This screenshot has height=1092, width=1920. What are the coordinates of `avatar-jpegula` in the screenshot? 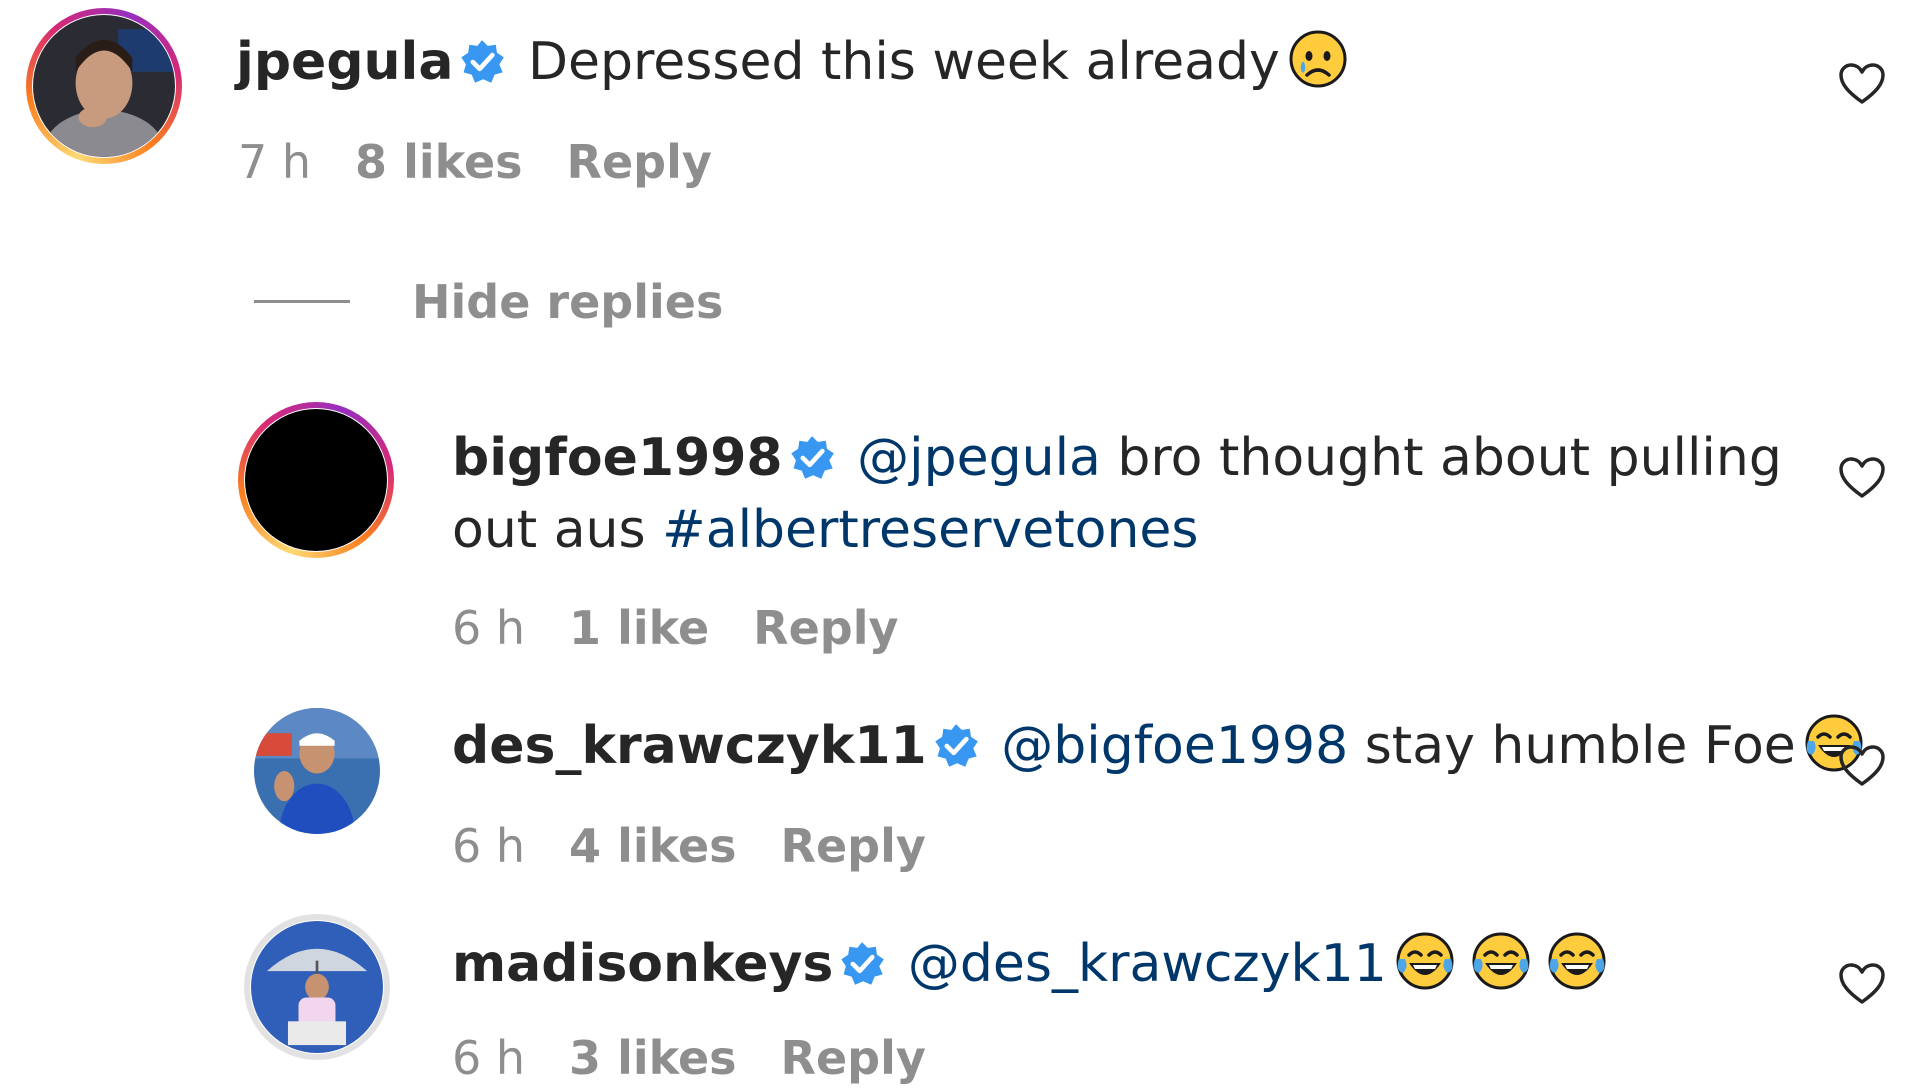 It's located at (104, 86).